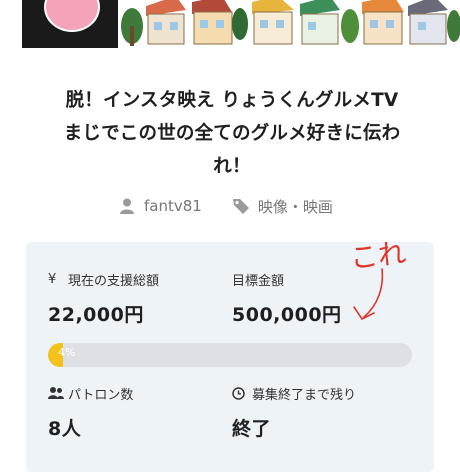 This screenshot has height=472, width=460. I want to click on patrons-label: パトロン数, so click(91, 393).